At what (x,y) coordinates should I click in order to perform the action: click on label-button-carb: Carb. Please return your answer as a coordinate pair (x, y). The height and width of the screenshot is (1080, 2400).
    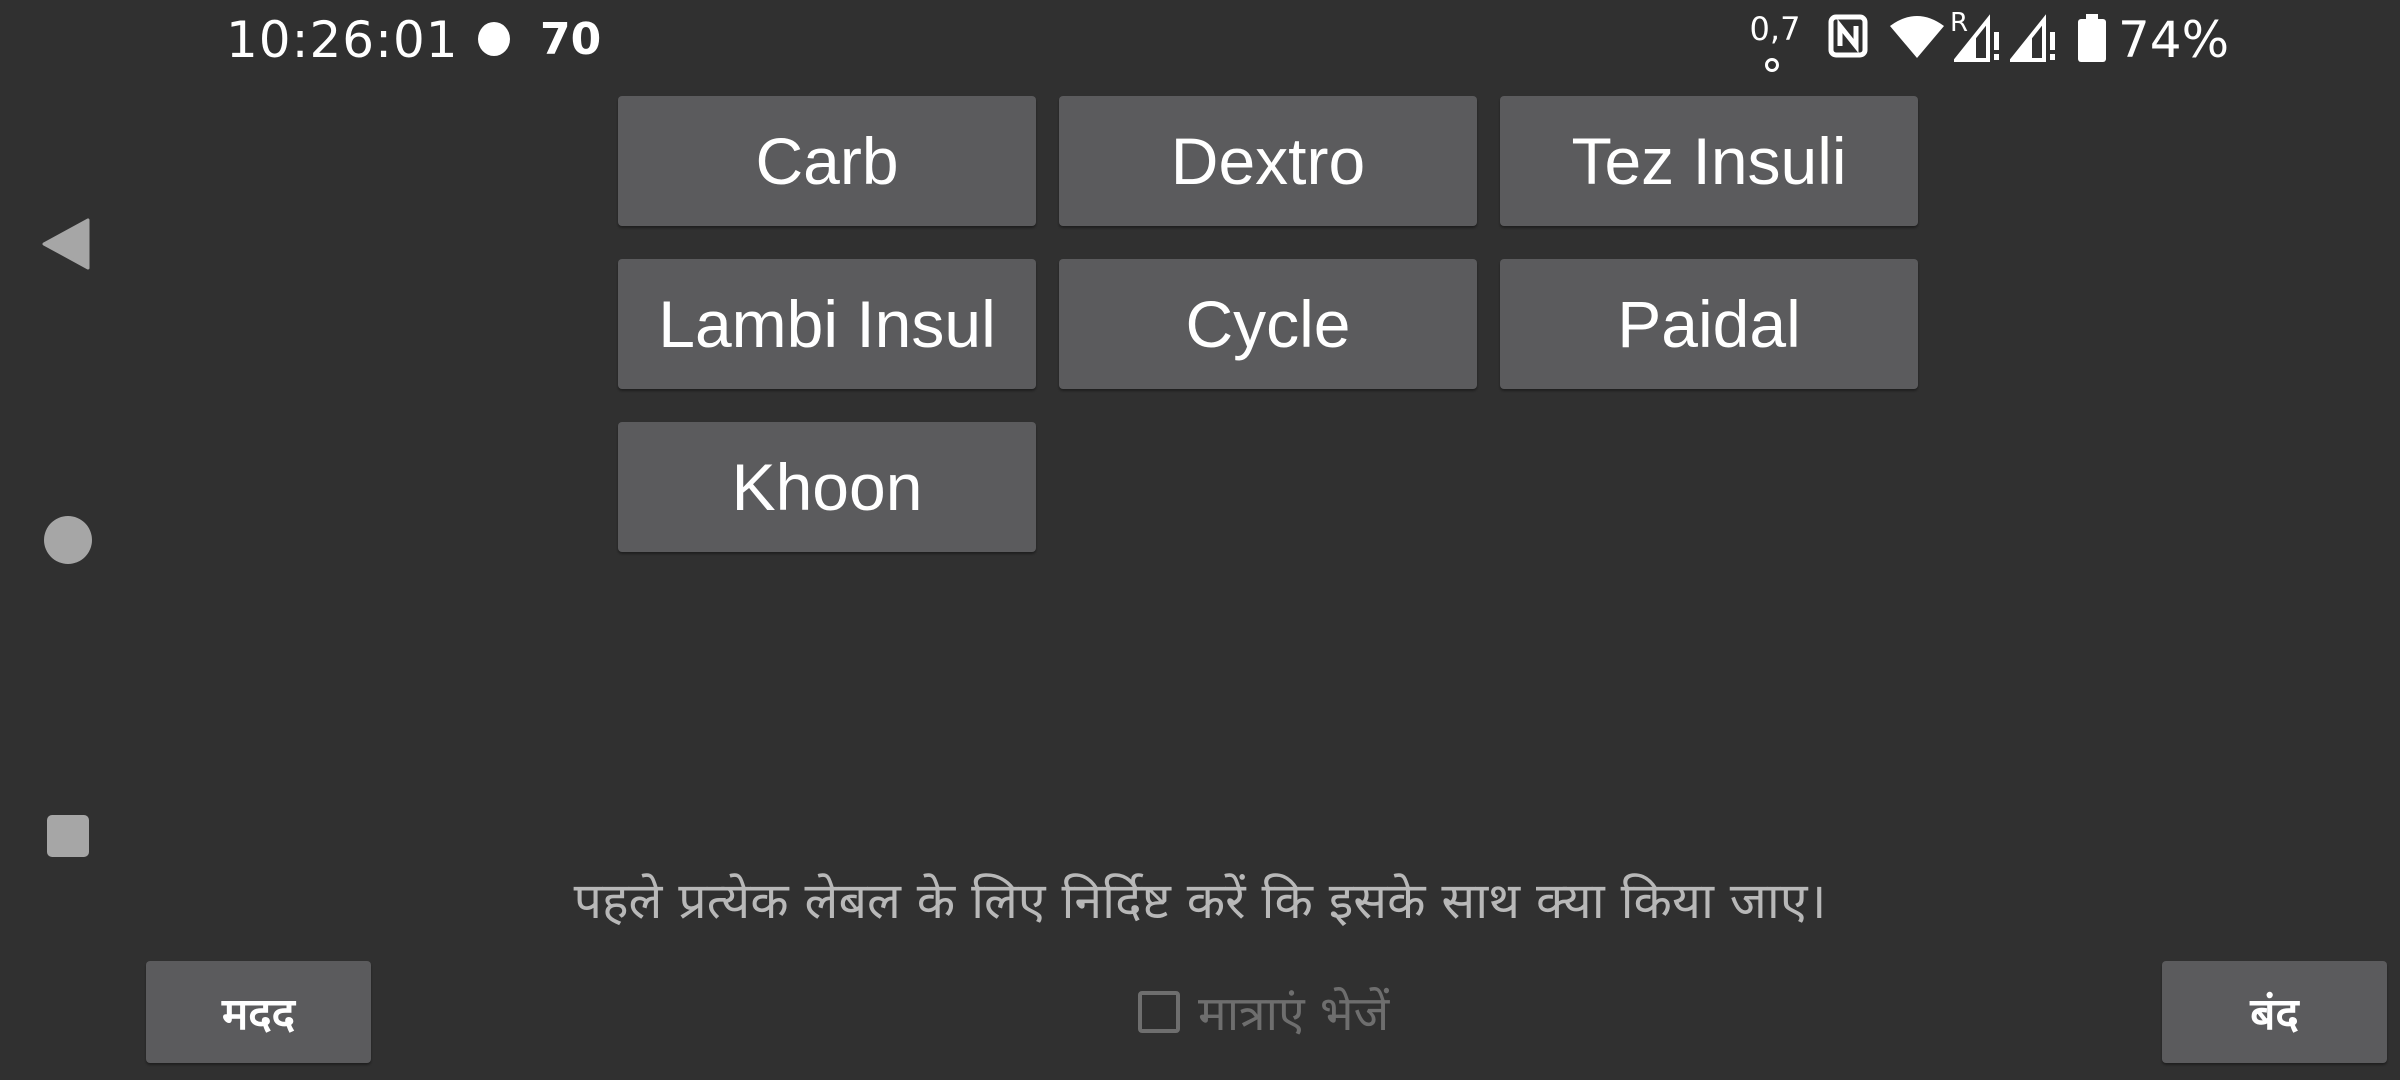
    Looking at the image, I should click on (827, 161).